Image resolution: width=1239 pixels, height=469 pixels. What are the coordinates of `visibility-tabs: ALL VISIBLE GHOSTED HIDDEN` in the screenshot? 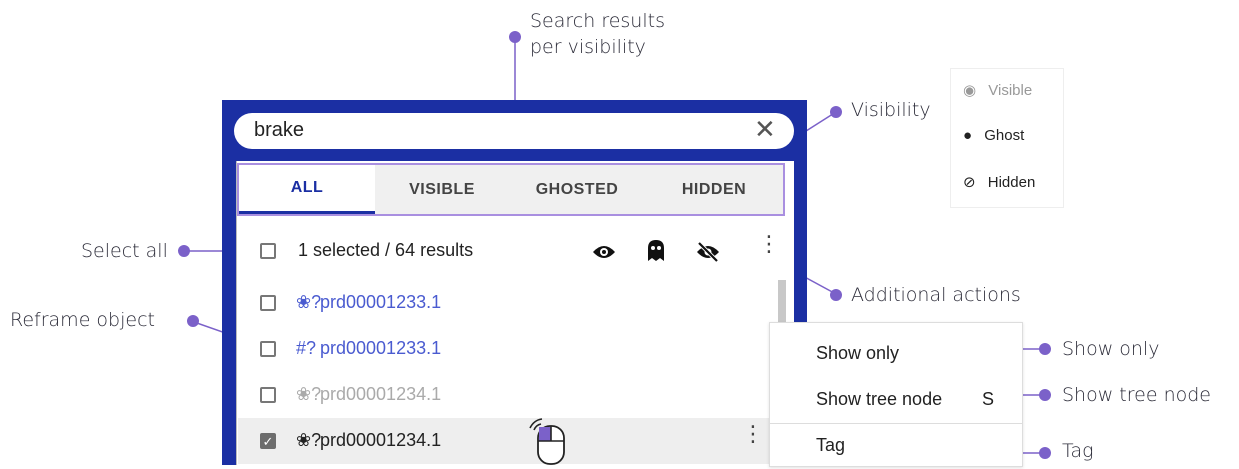 It's located at (511, 189).